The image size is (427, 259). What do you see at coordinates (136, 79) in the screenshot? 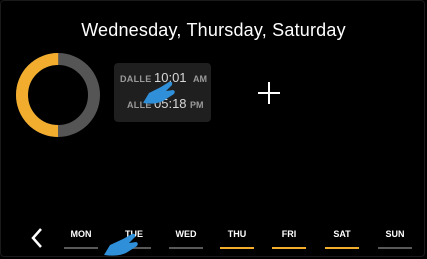
I see `from-label: DALLE` at bounding box center [136, 79].